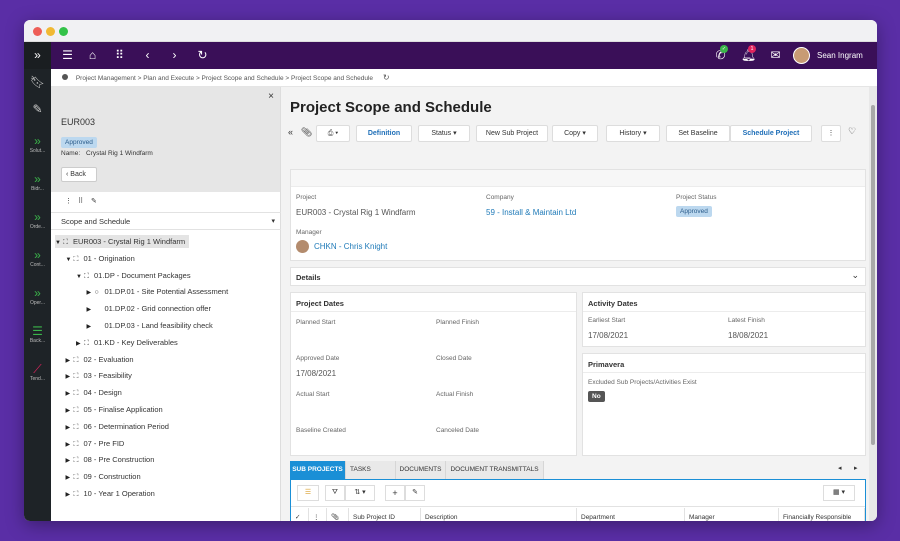  Describe the element at coordinates (698, 133) in the screenshot. I see `set-baseline-button: Set Baseline` at that location.